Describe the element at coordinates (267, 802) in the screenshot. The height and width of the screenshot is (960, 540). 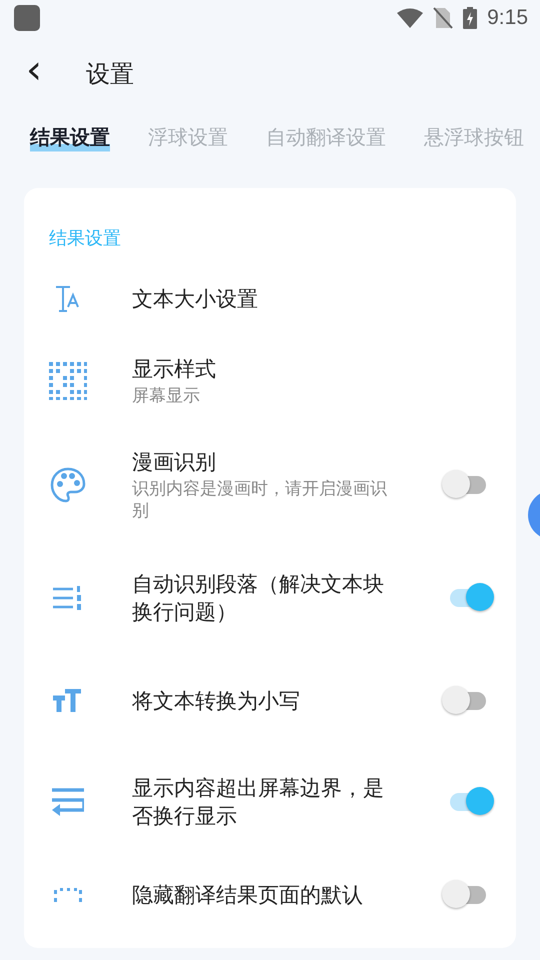
I see `setting-title: 显示内容超出屏幕边界，是否换行显示` at that location.